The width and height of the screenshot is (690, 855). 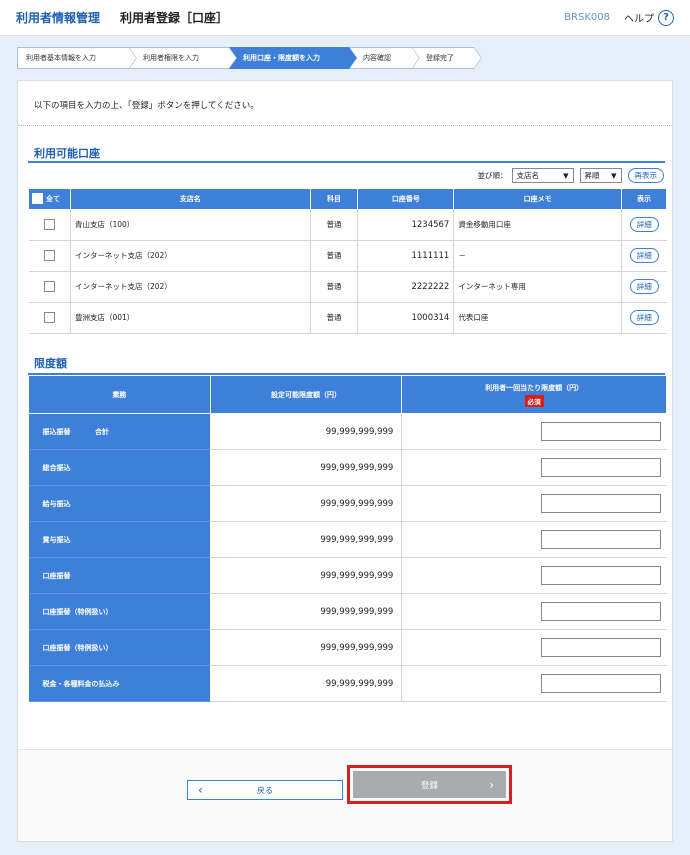 I want to click on step-label: 利用口座・限度額を入力, so click(x=281, y=58).